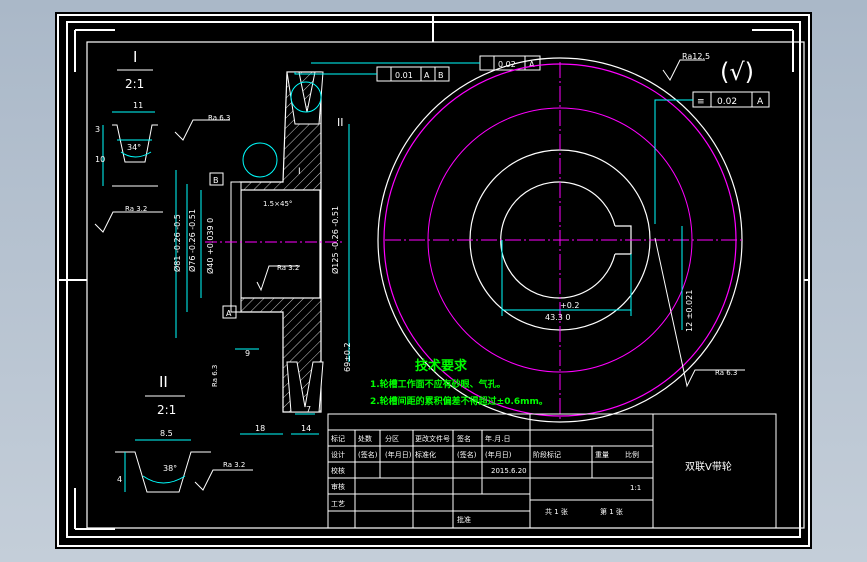 The width and height of the screenshot is (867, 562). I want to click on detail-ii-scale: 2:1, so click(166, 410).